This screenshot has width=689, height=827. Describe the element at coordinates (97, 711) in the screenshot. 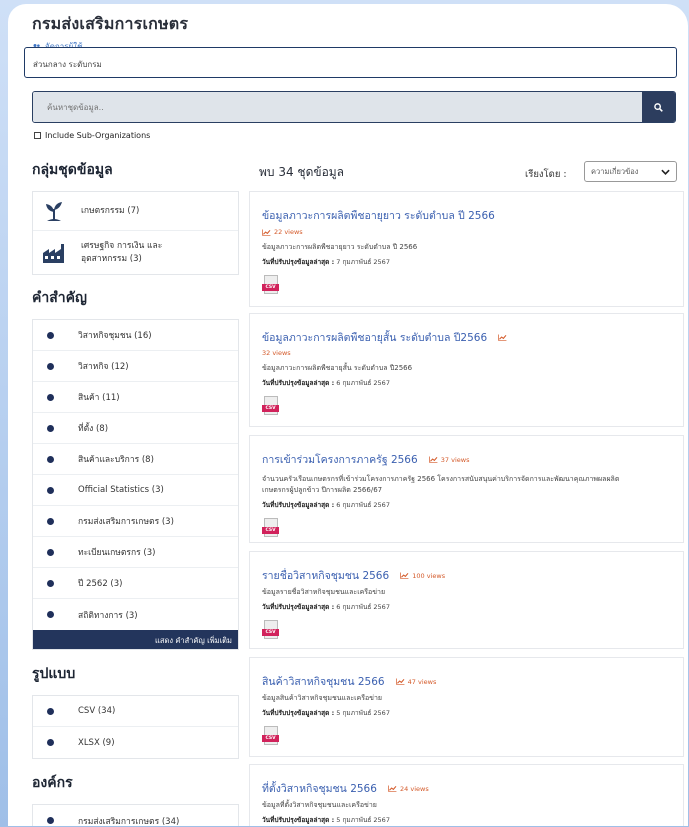

I see `format-label: CSV (34)` at that location.